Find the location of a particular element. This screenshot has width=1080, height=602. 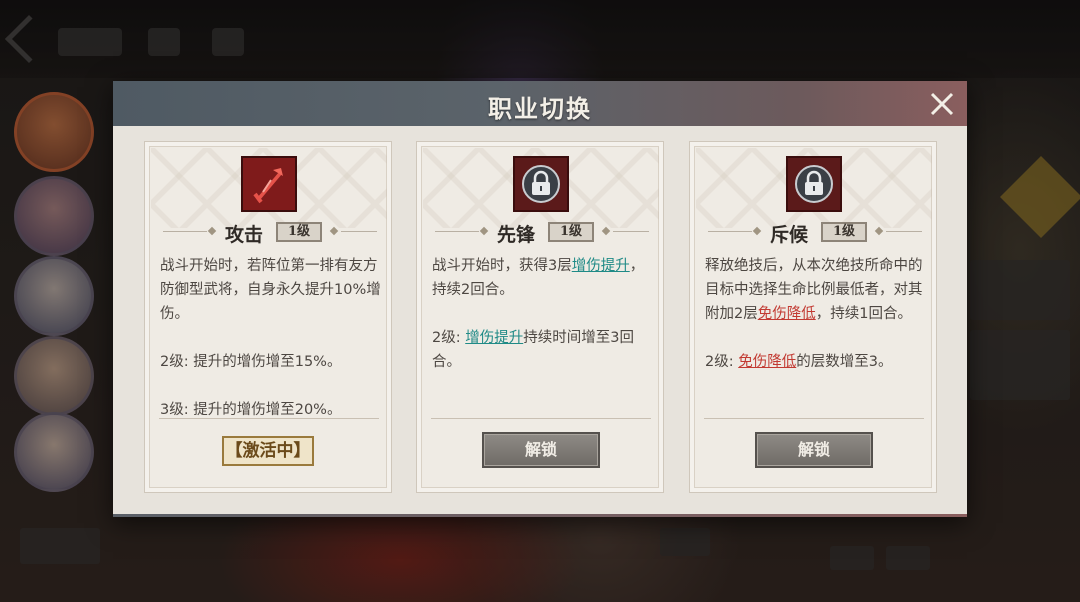

dialog-bottom-border is located at coordinates (540, 515).